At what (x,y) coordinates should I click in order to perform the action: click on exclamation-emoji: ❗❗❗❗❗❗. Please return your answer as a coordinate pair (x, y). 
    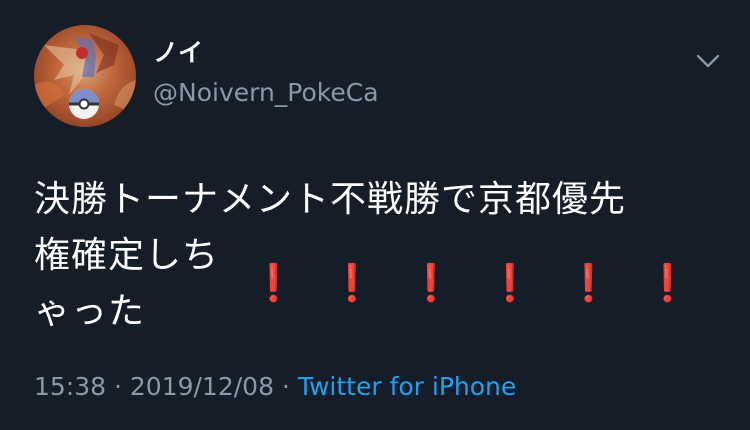
    Looking at the image, I should click on (487, 283).